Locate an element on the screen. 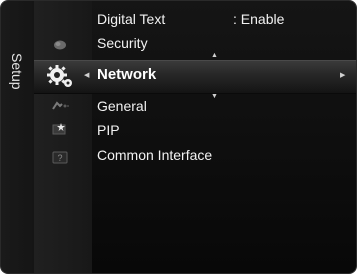  back-arrow-icon: ◀ is located at coordinates (86, 75).